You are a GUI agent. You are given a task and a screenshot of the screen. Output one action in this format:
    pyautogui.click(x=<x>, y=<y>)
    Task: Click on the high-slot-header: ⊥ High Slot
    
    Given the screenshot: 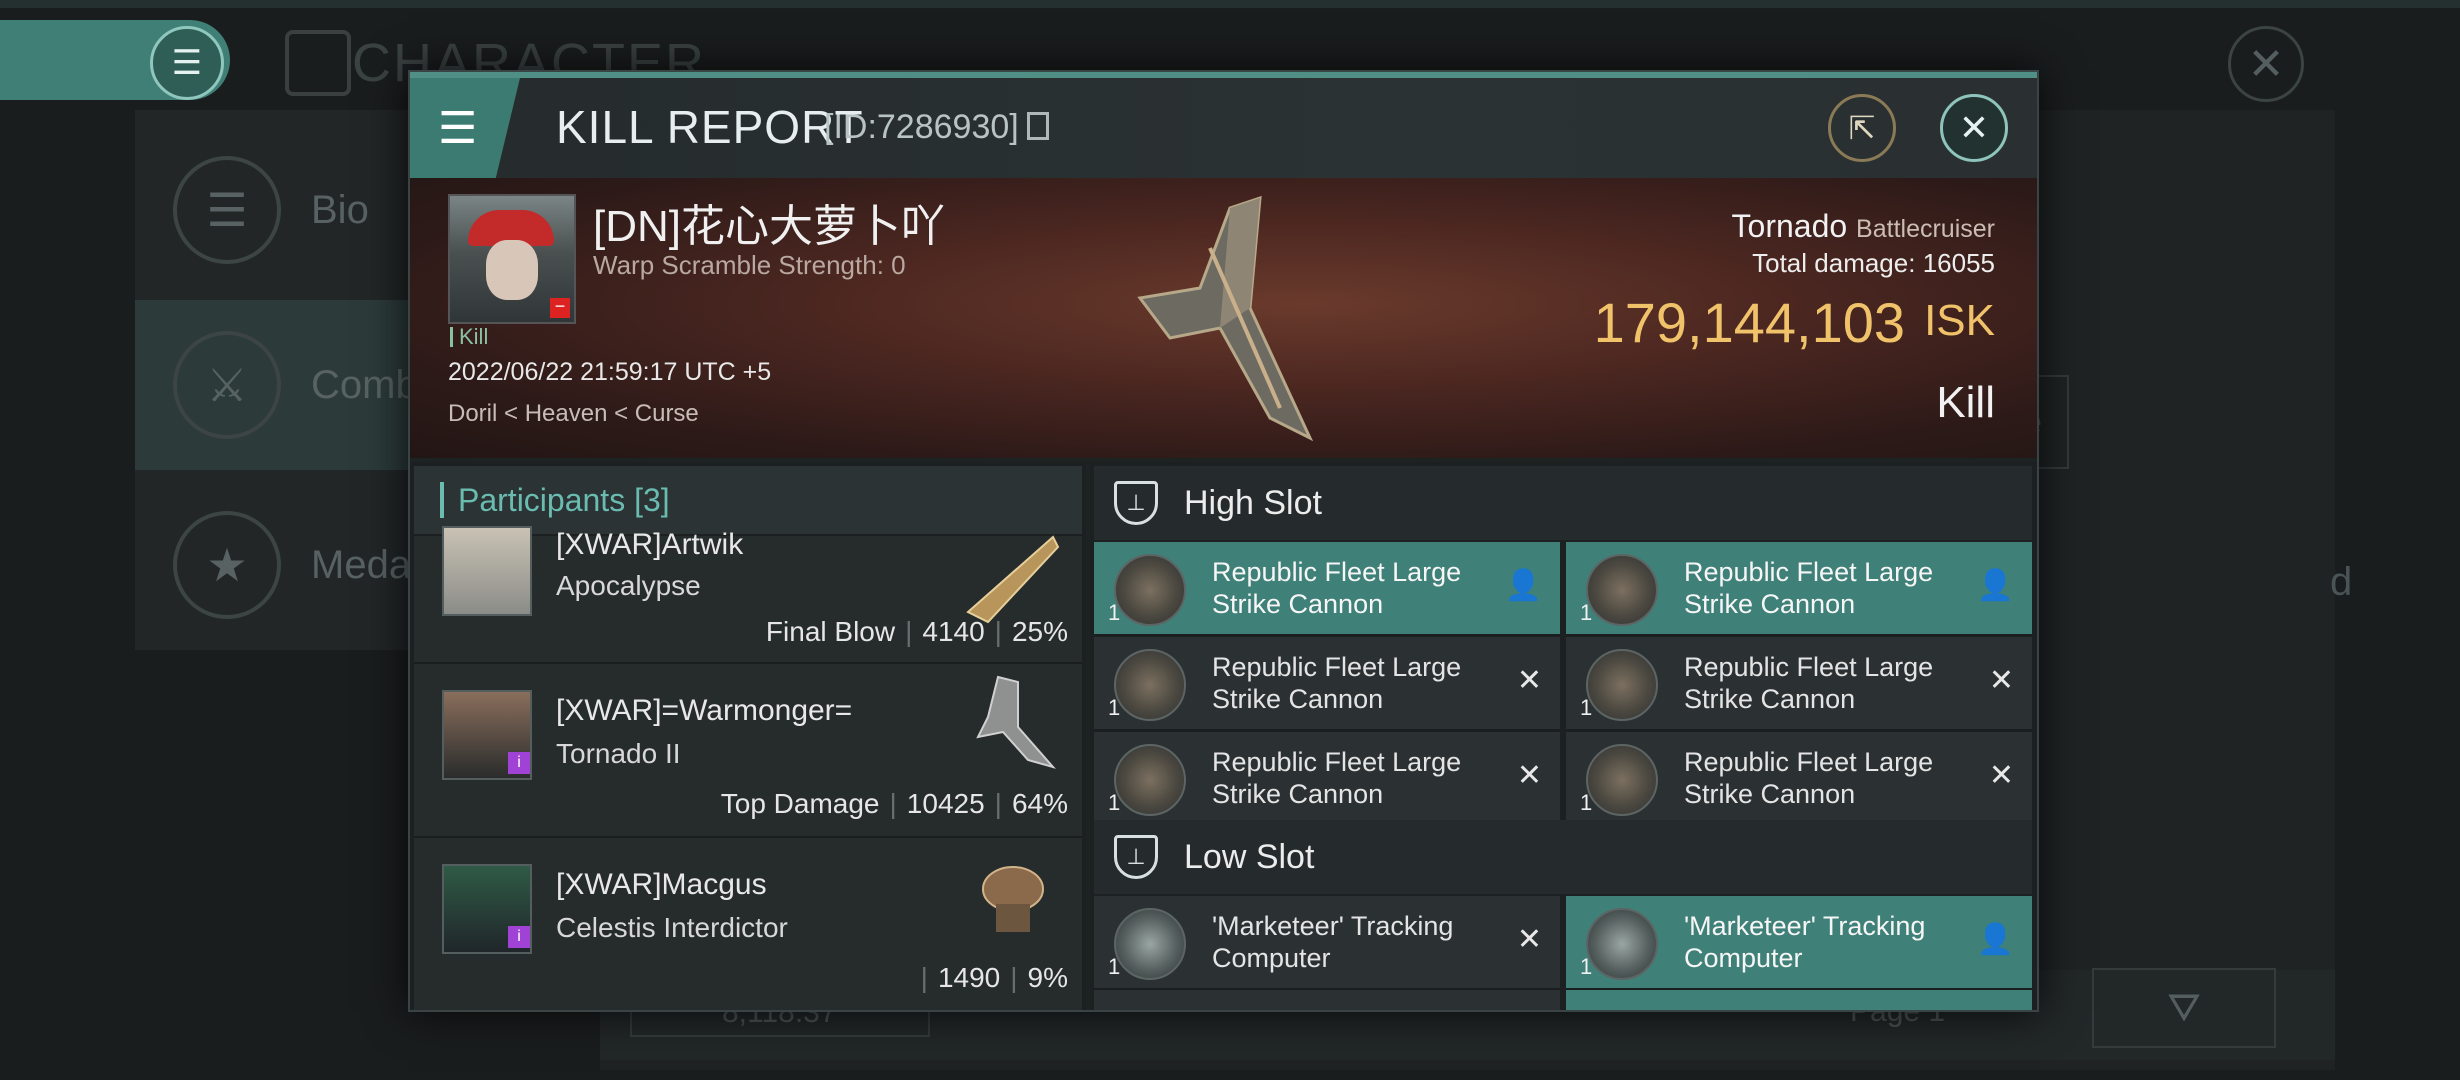 What is the action you would take?
    pyautogui.click(x=1563, y=503)
    